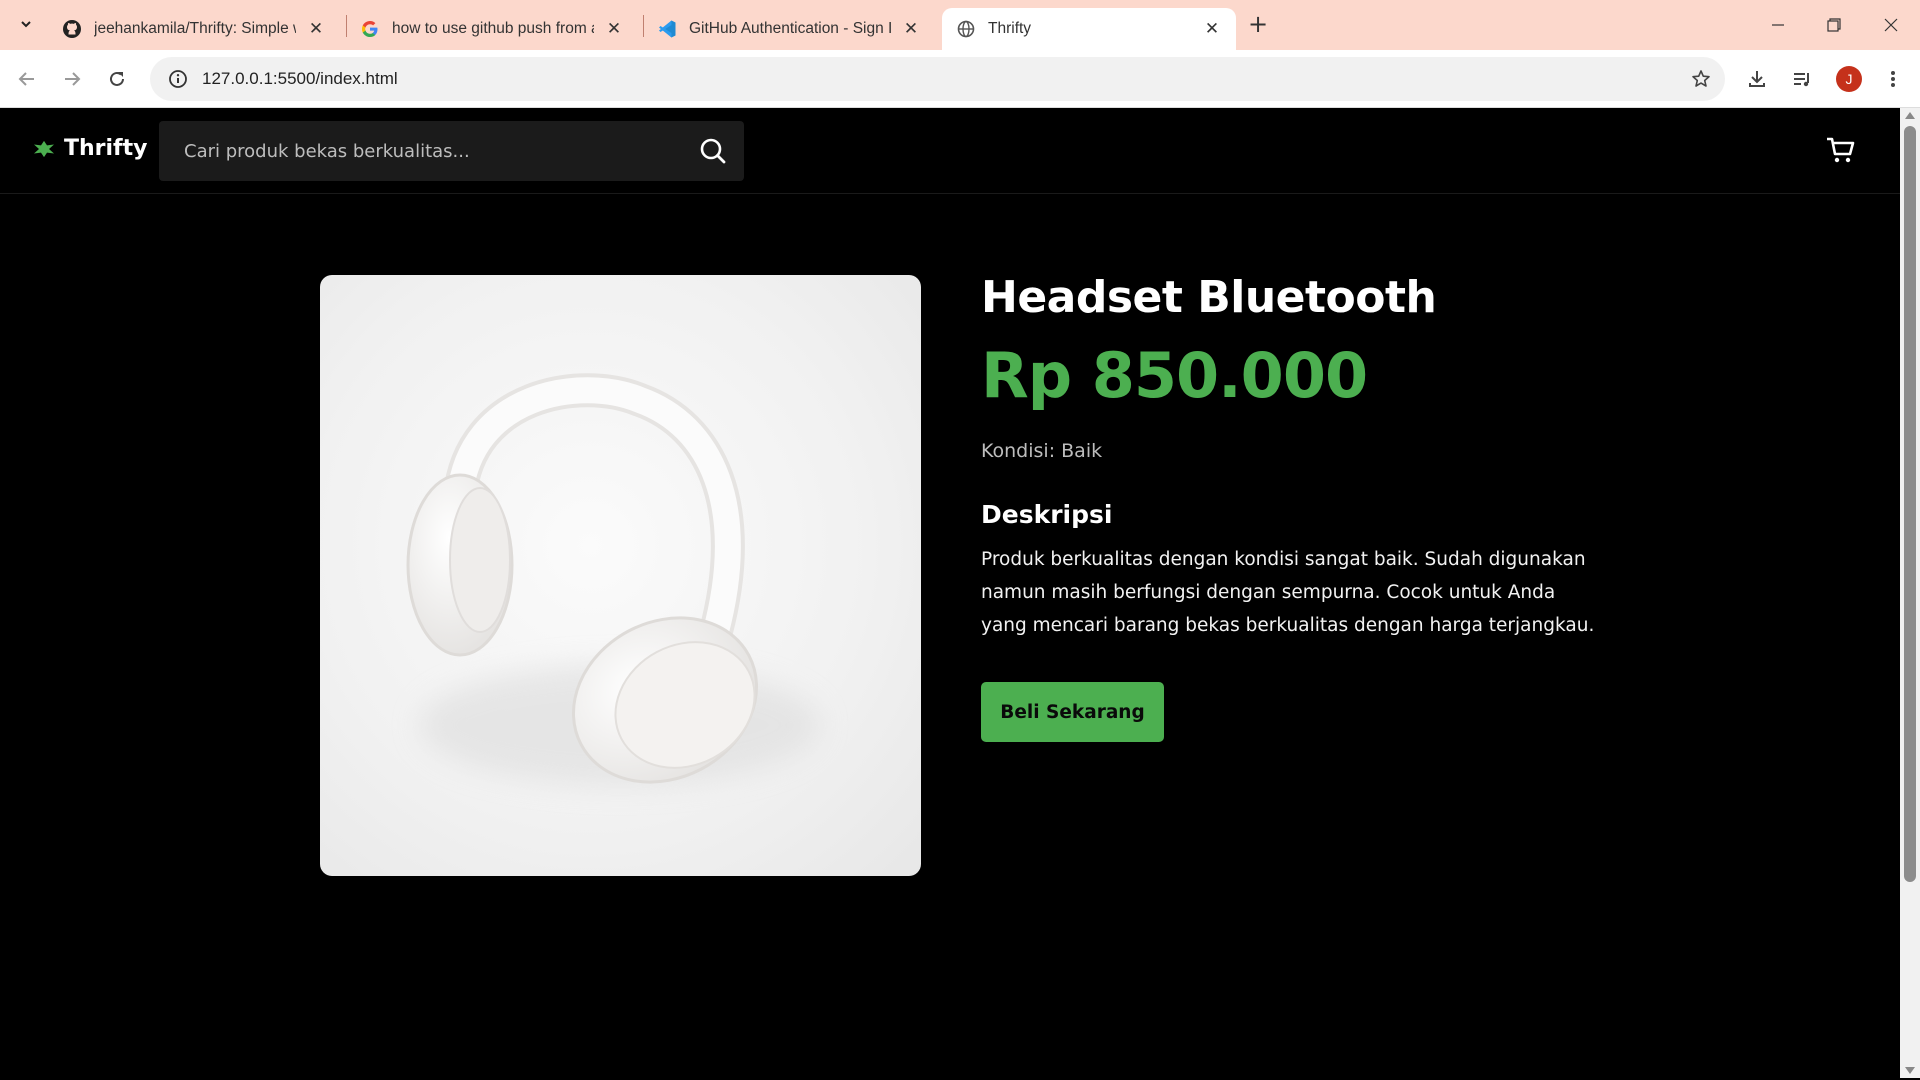 The width and height of the screenshot is (1920, 1080). Describe the element at coordinates (72, 29) in the screenshot. I see `github-icon` at that location.